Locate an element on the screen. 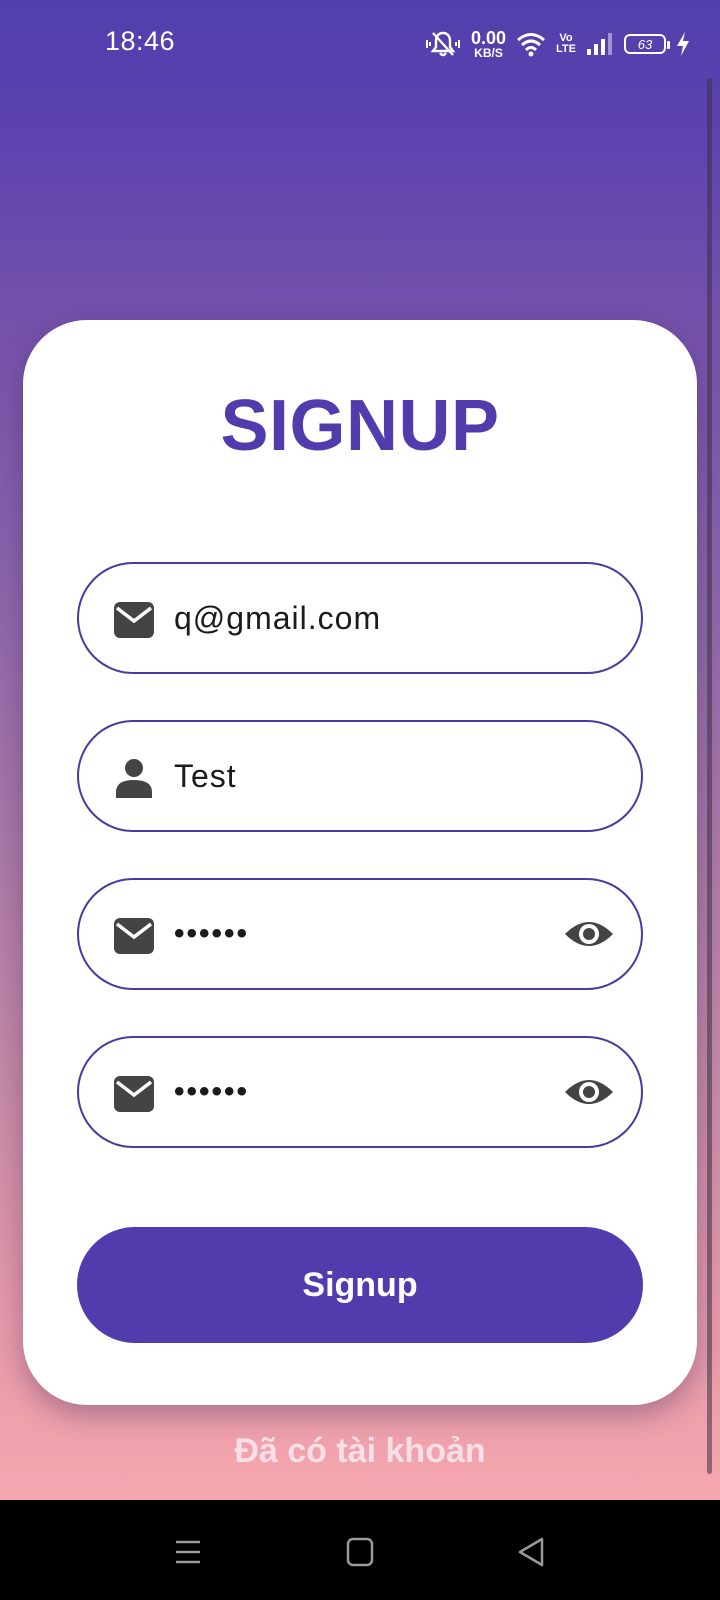 The image size is (720, 1600). email-field: q@gmail.com is located at coordinates (360, 618).